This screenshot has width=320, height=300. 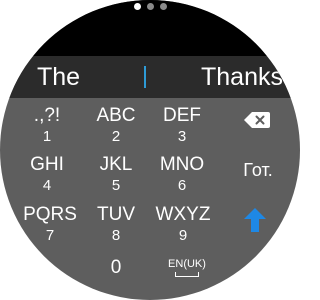 What do you see at coordinates (183, 235) in the screenshot?
I see `key-9-digit: 9` at bounding box center [183, 235].